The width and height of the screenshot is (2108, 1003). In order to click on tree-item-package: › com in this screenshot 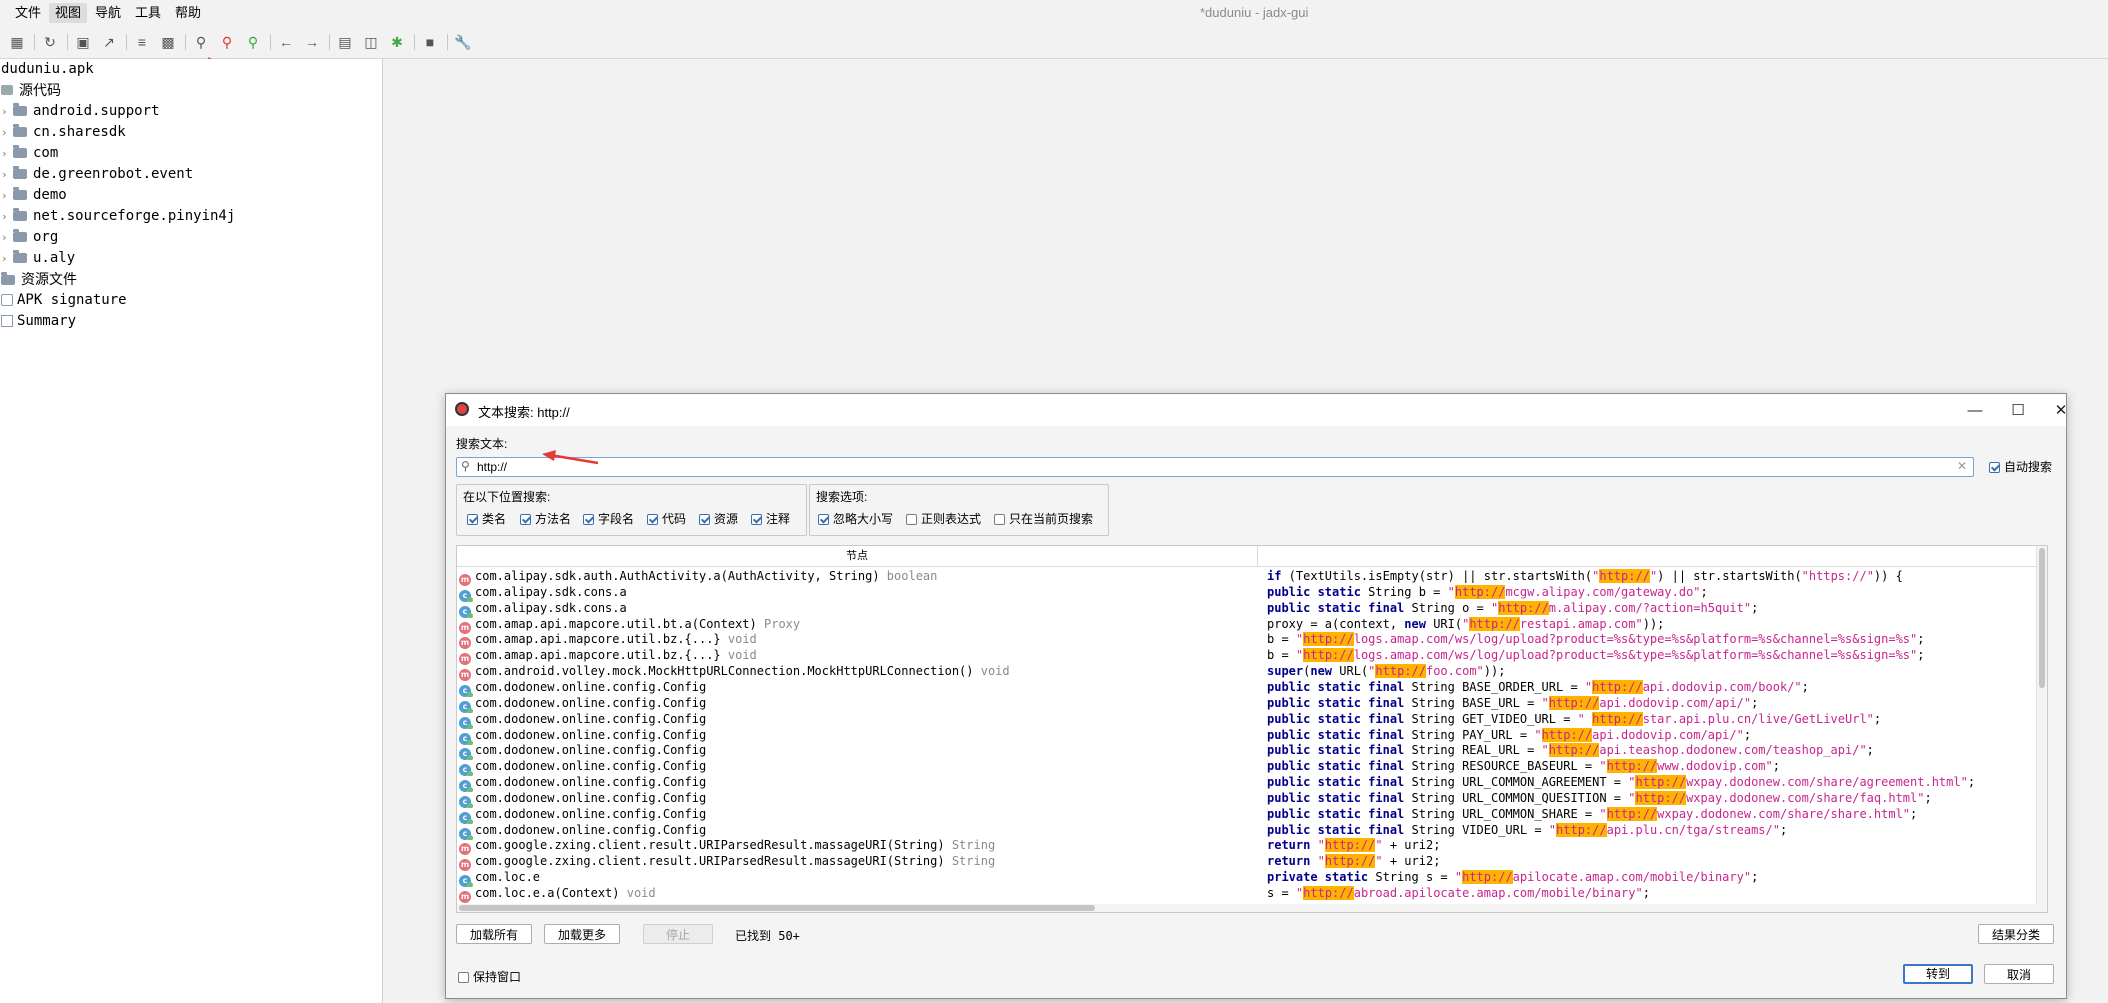, I will do `click(29, 153)`.